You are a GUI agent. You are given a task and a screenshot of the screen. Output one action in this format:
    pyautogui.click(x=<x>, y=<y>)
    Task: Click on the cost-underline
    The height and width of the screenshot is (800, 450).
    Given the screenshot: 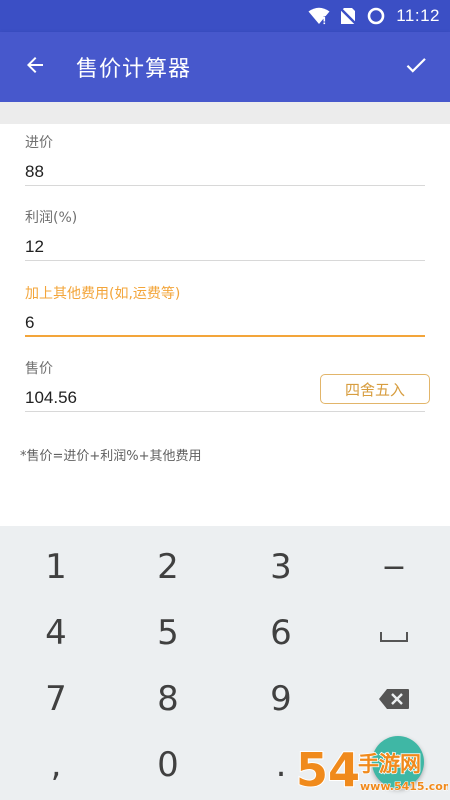 What is the action you would take?
    pyautogui.click(x=225, y=185)
    